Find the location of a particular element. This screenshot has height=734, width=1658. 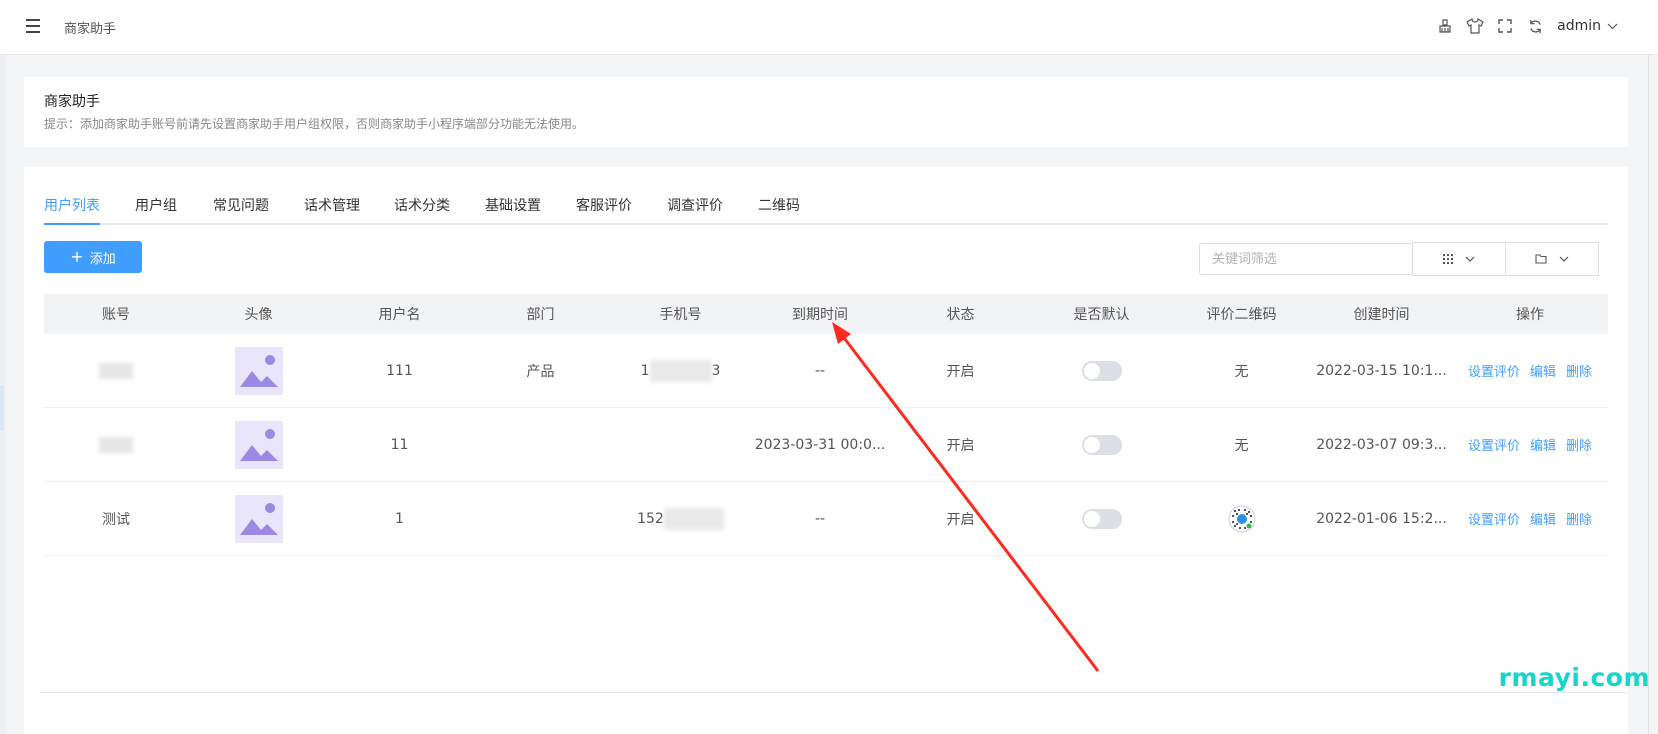

phone-suffix: 3 is located at coordinates (716, 370).